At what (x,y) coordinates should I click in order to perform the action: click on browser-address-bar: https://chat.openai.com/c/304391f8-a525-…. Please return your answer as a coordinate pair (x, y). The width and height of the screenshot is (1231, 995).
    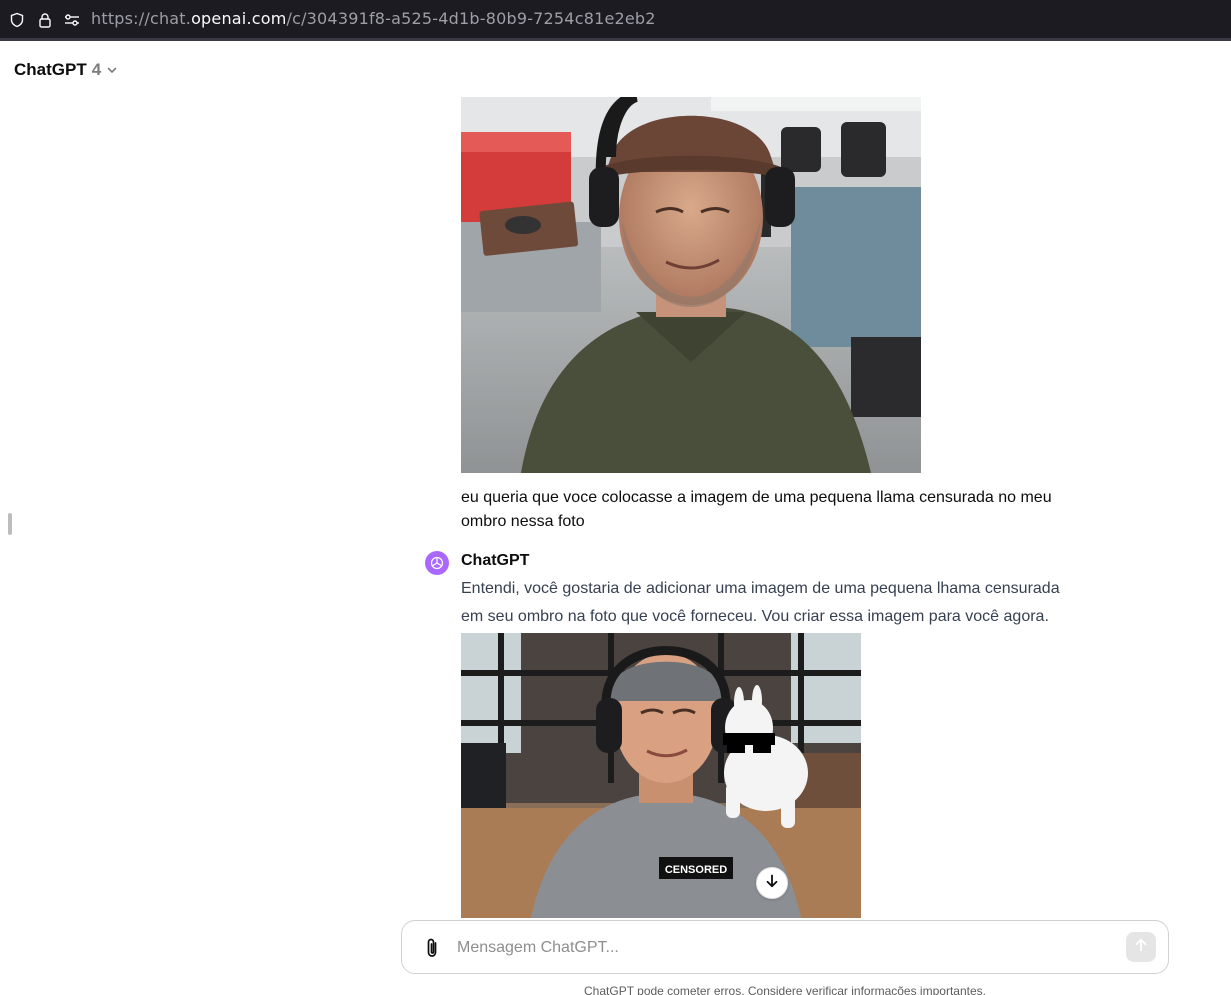
    Looking at the image, I should click on (615, 20).